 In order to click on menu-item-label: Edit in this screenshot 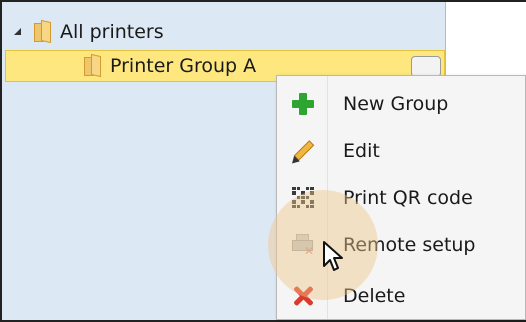, I will do `click(361, 150)`.